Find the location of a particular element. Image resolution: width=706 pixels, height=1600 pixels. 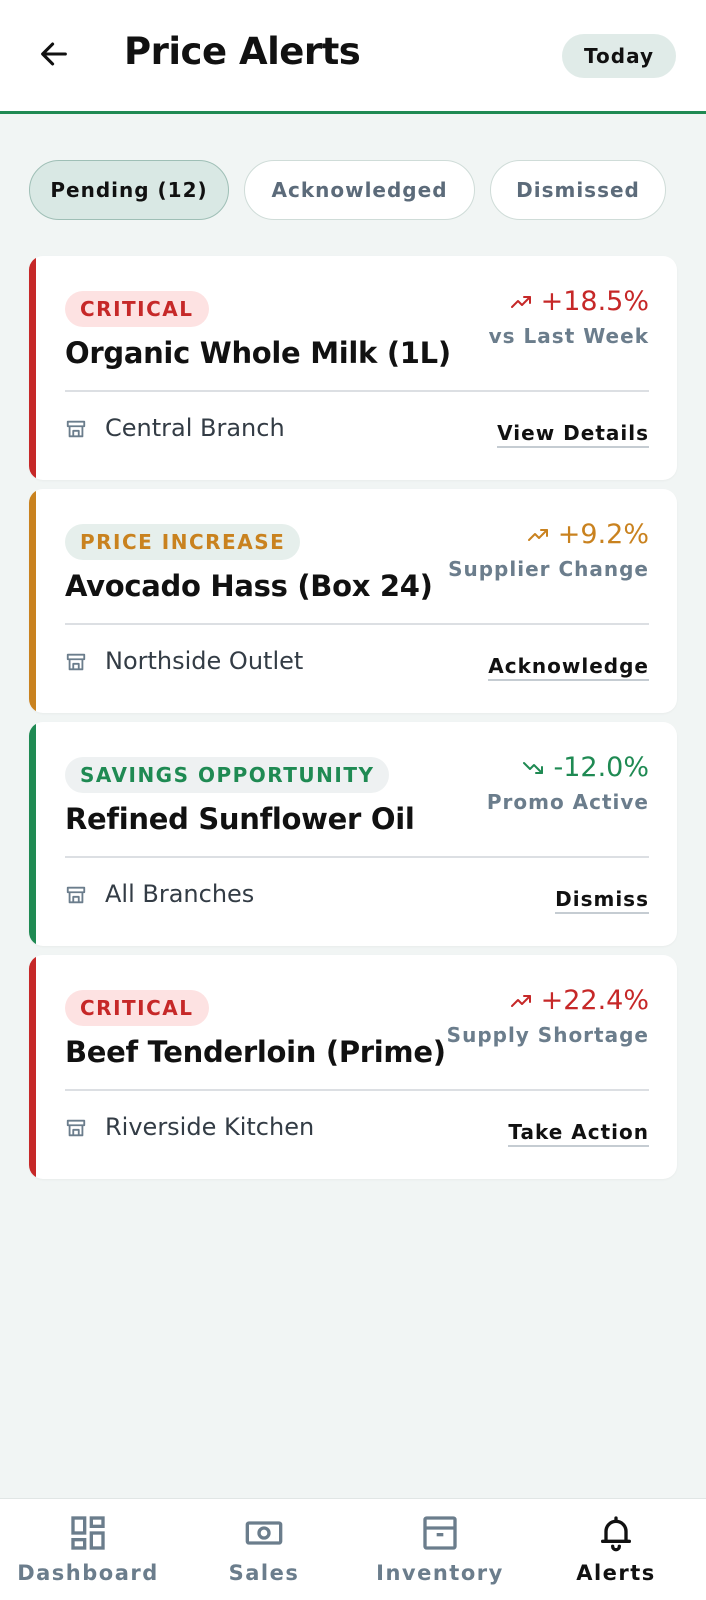

severity-badge: PRICE INCREASE is located at coordinates (183, 542).